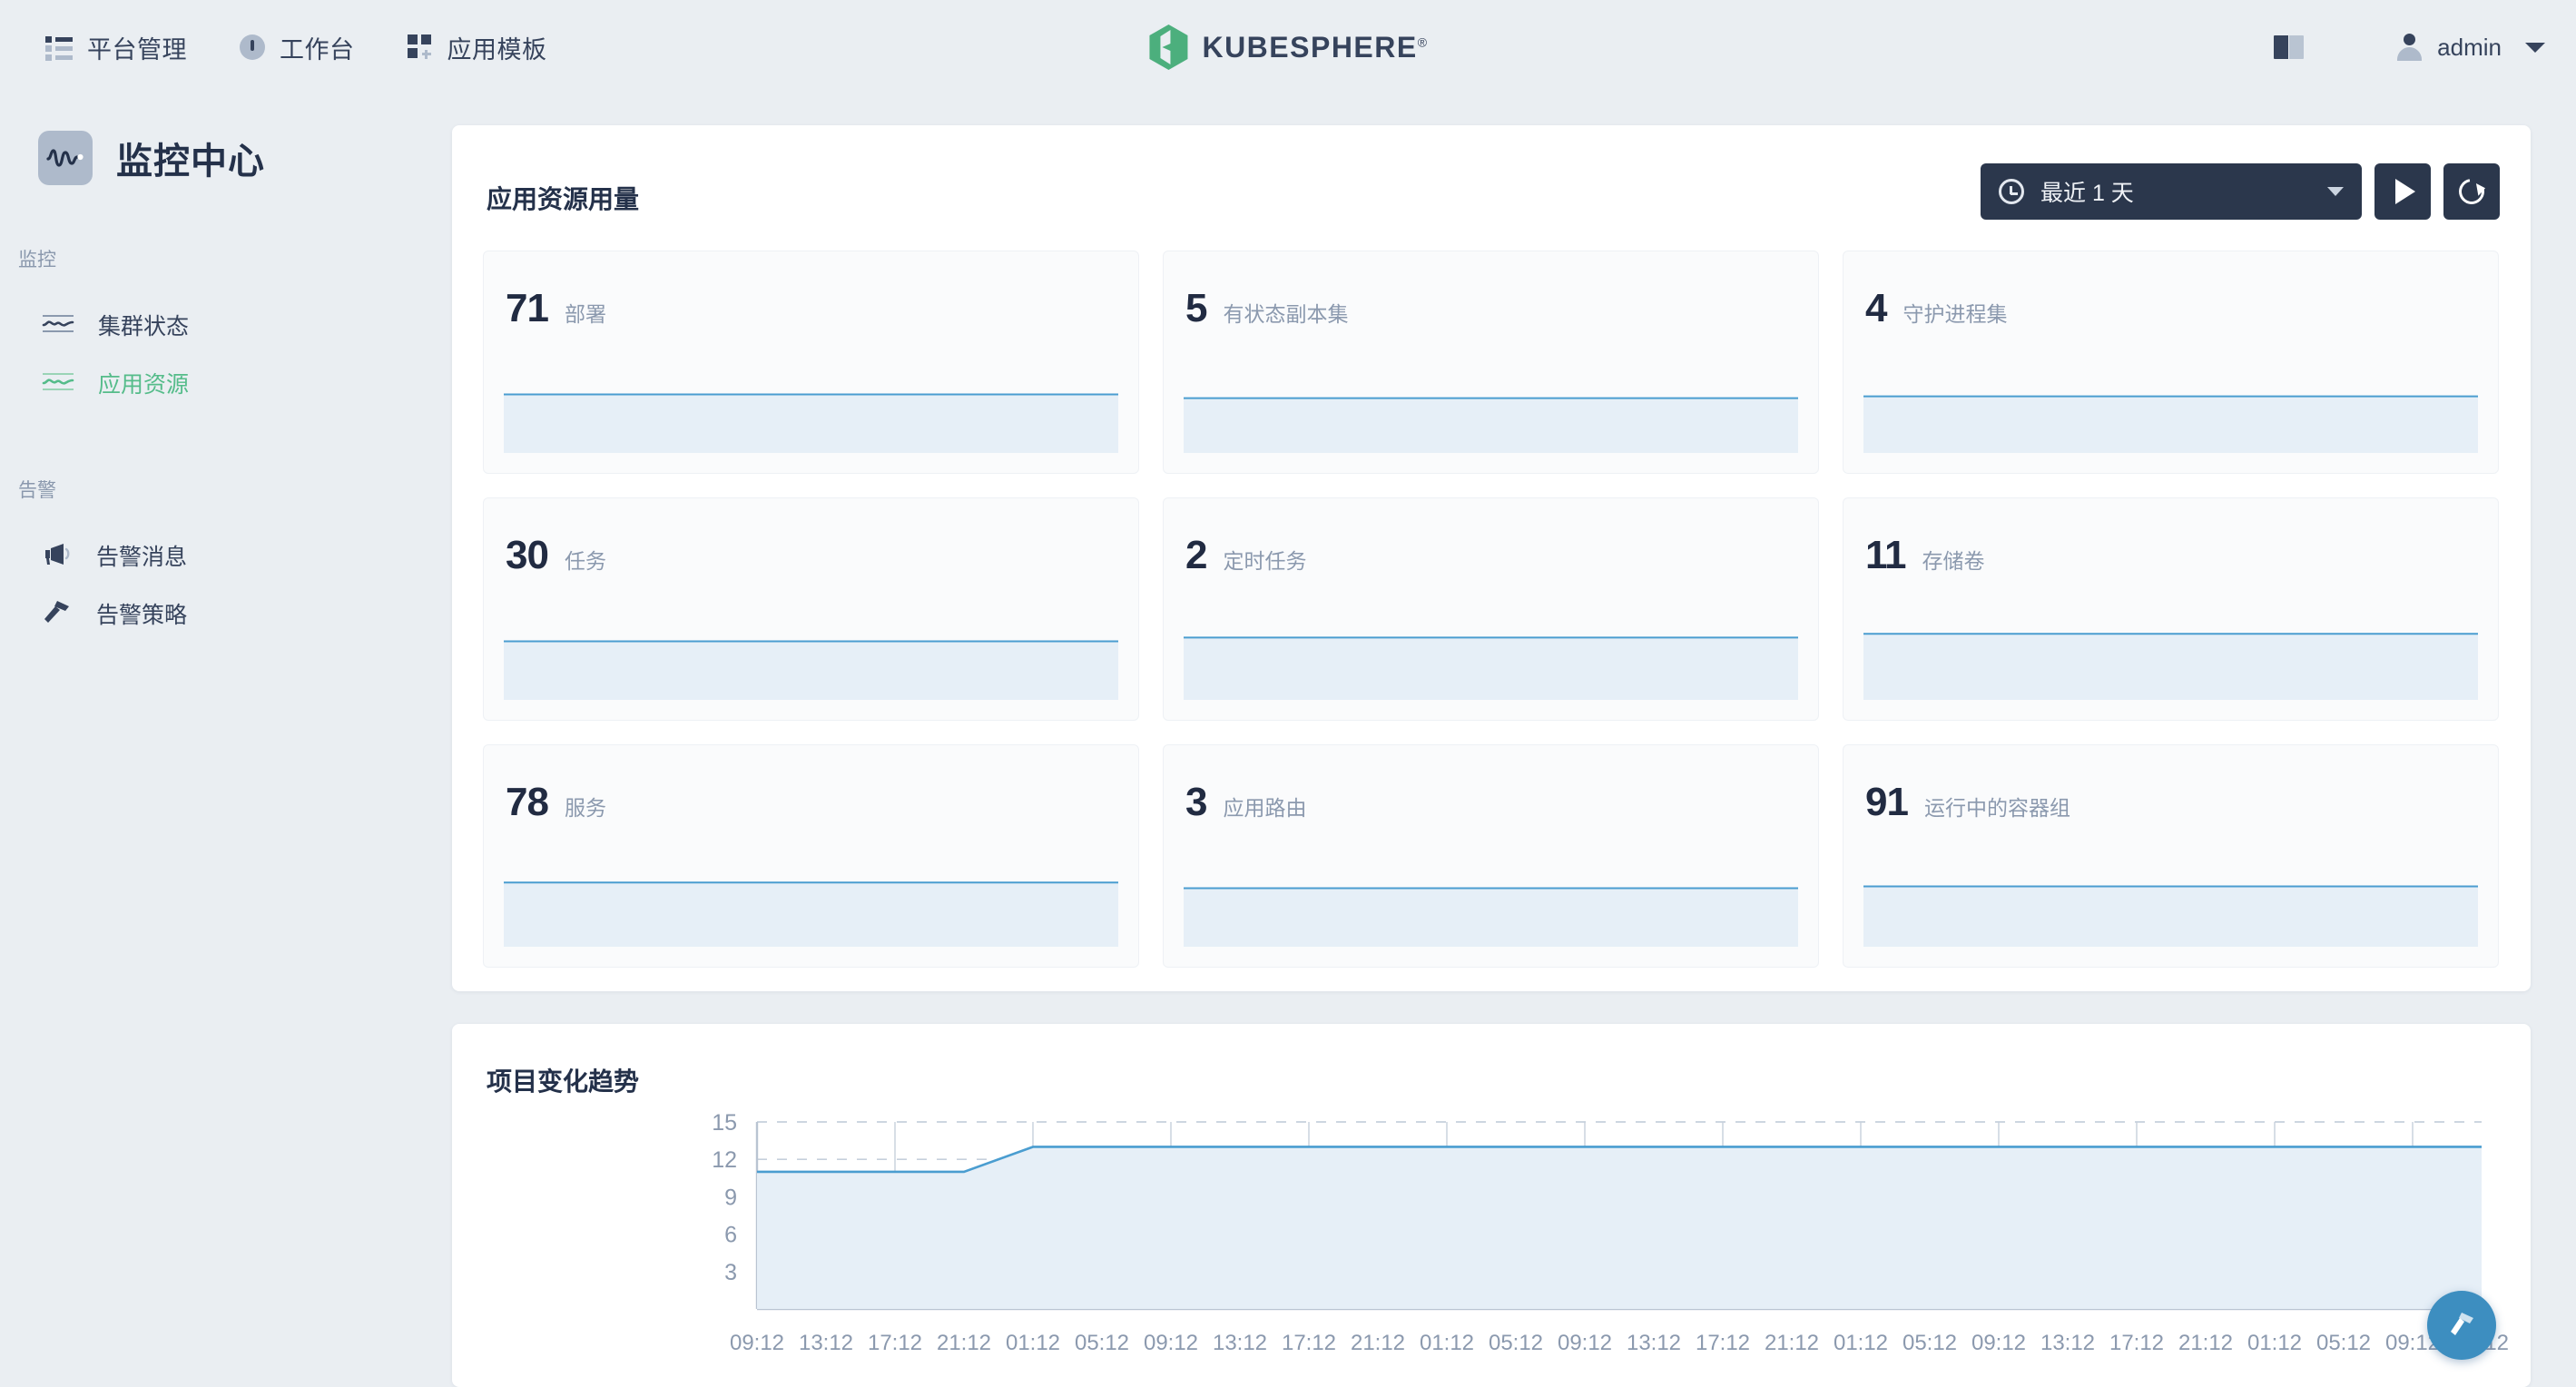  I want to click on wave-icon, so click(58, 383).